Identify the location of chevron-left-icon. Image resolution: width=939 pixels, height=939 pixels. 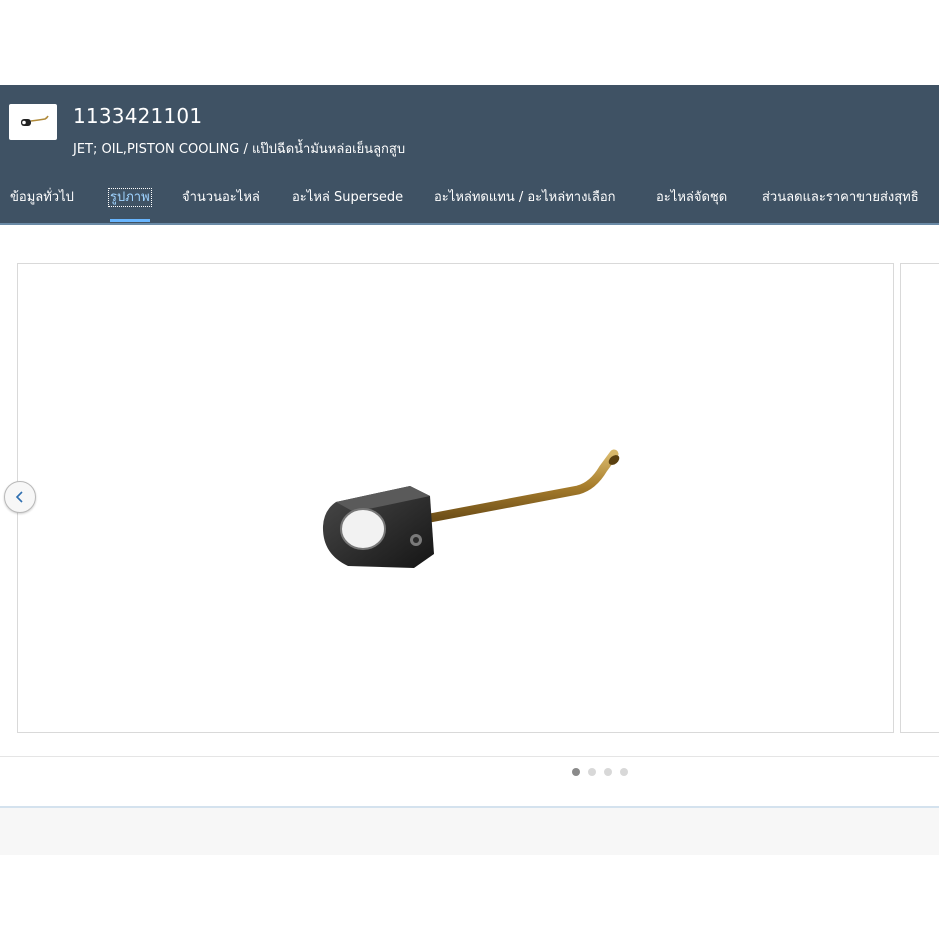
(19, 497).